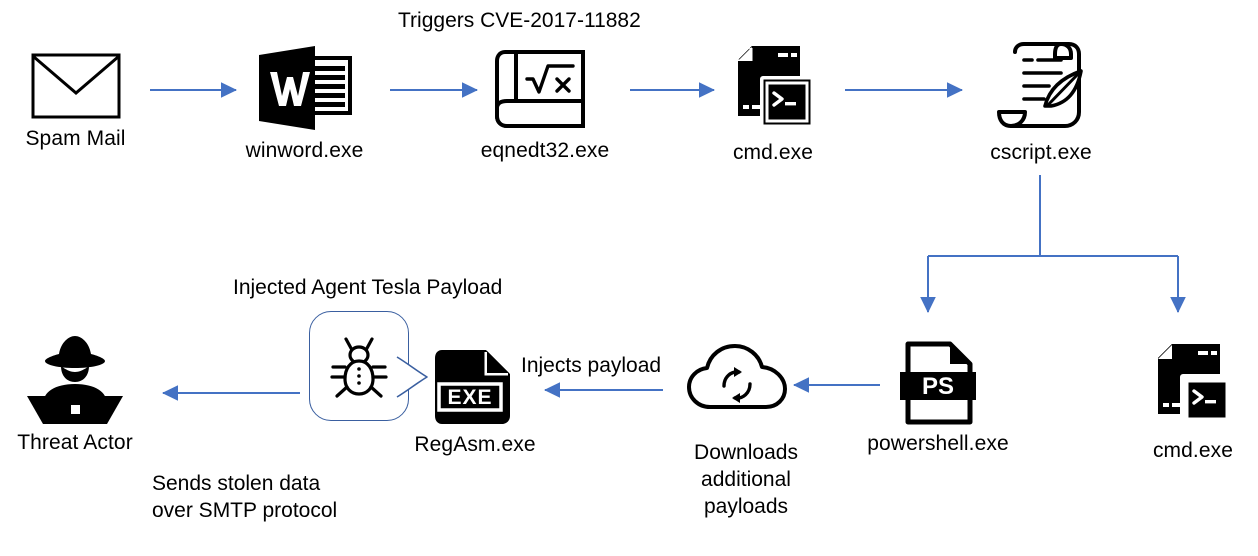  I want to click on edge-cscript-branch, so click(1053, 244).